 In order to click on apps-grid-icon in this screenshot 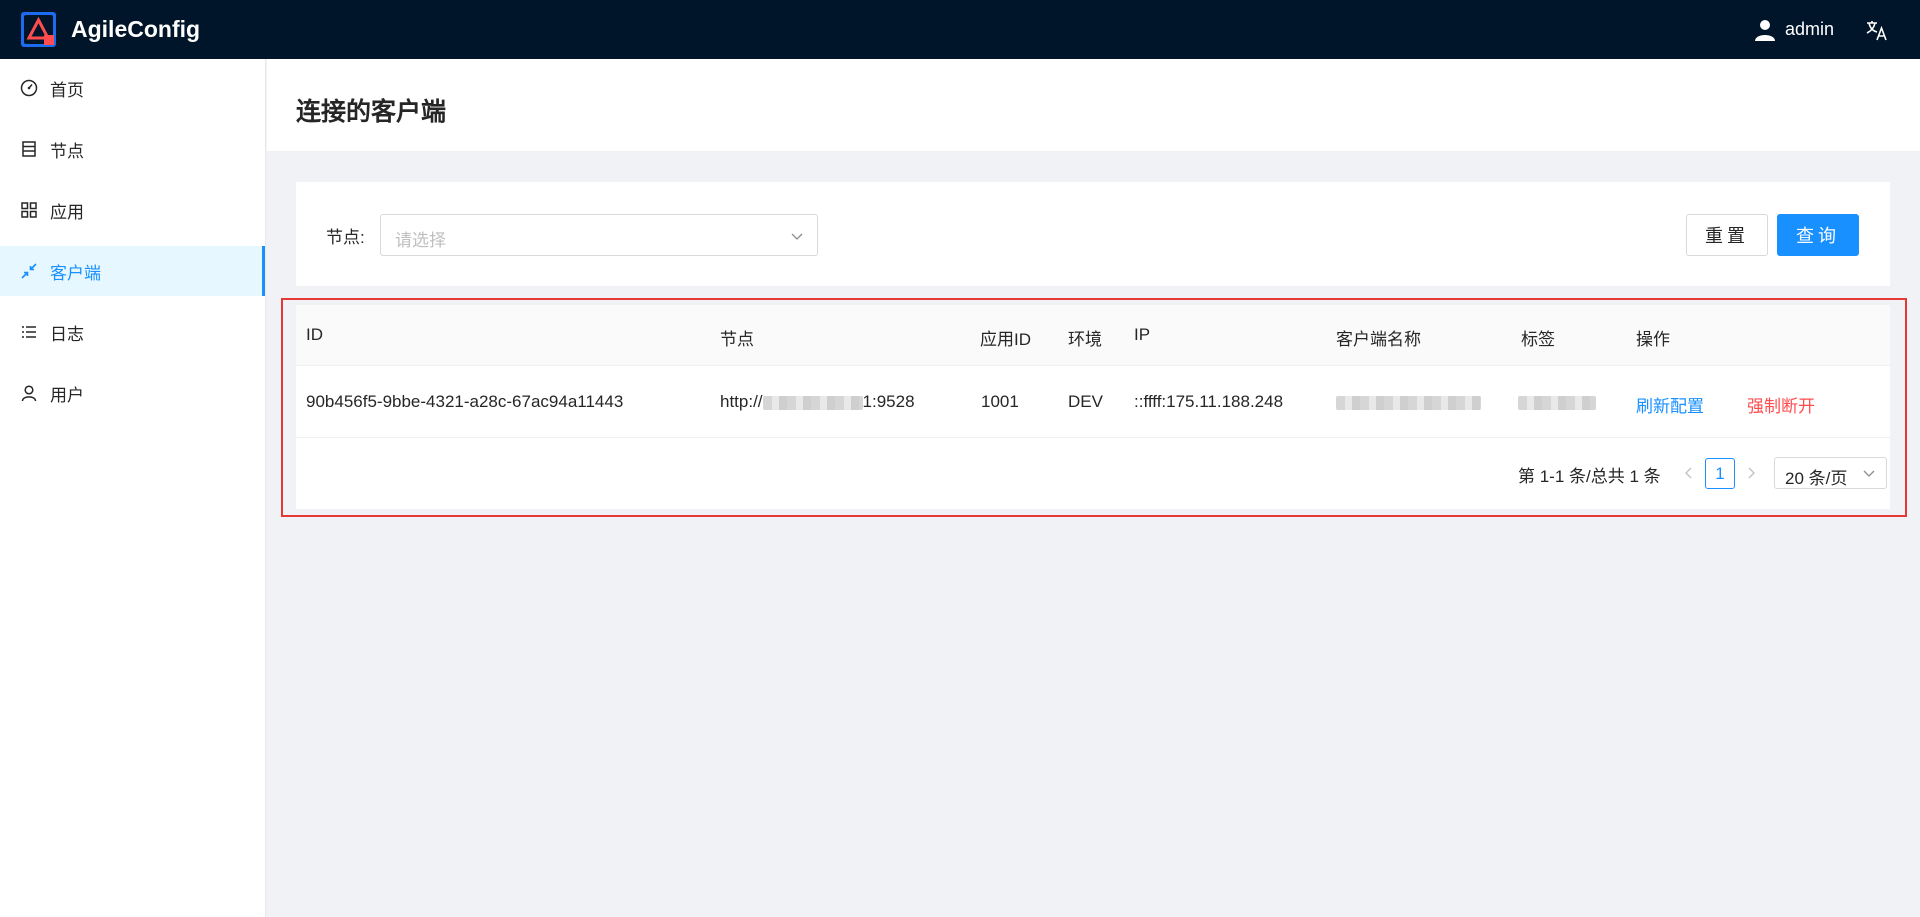, I will do `click(29, 210)`.